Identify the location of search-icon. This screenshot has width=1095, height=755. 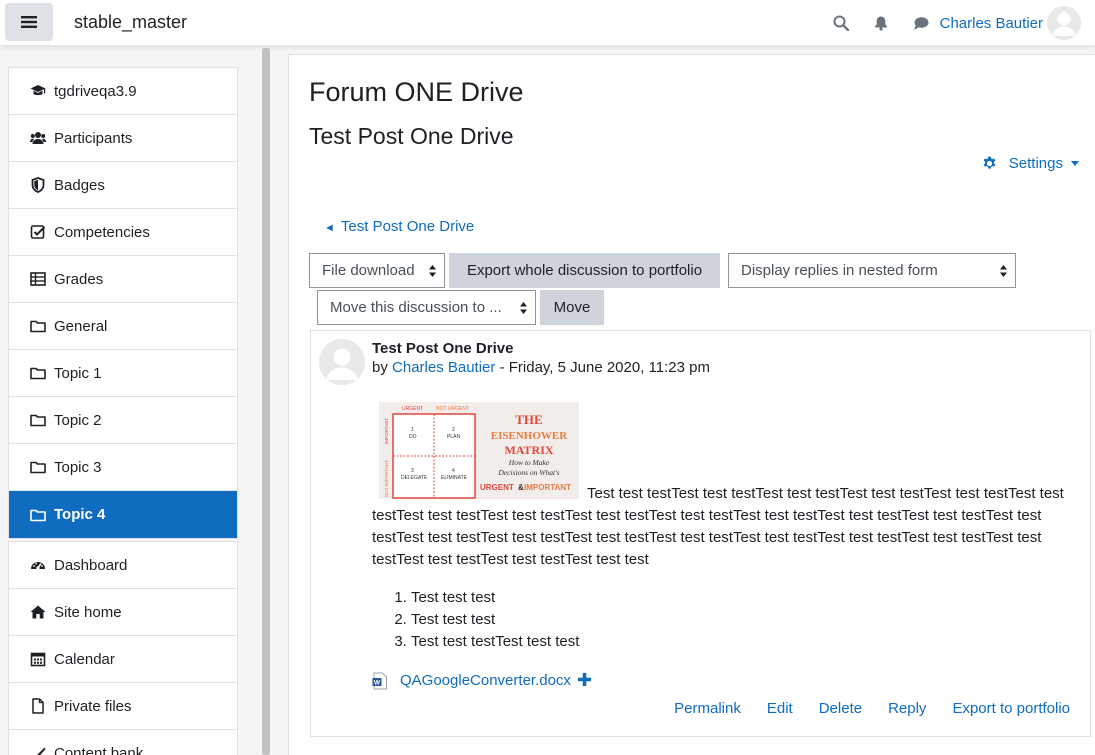
(841, 23).